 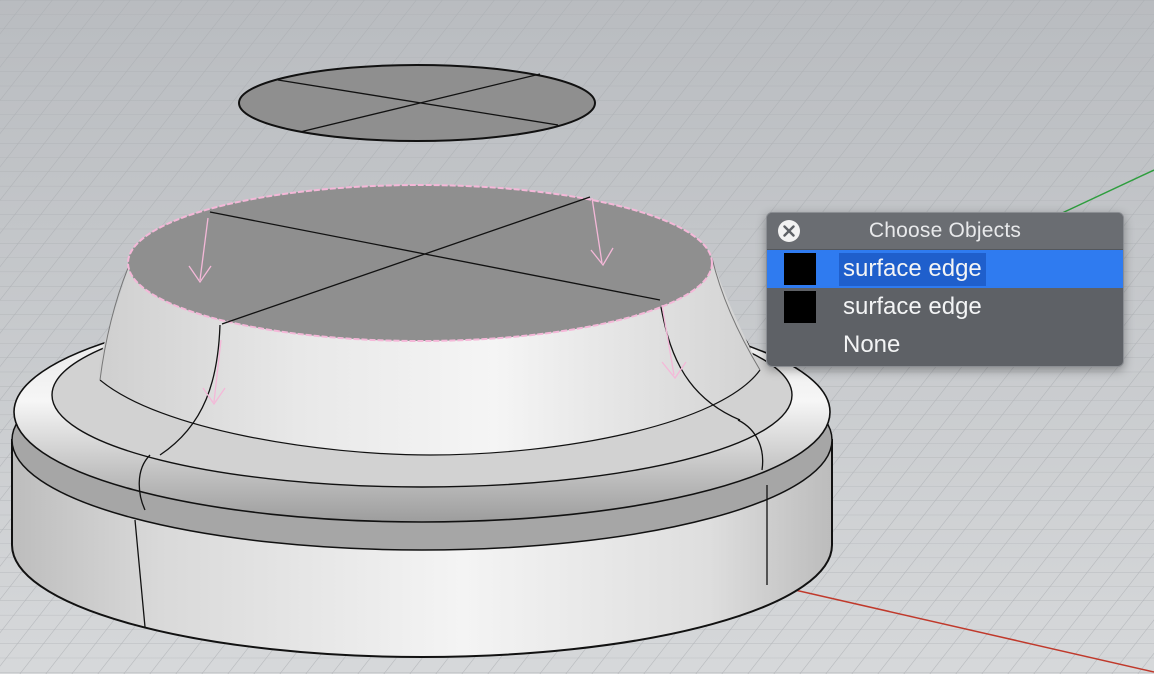 I want to click on object-list: surface edge surface edge None, so click(x=945, y=307).